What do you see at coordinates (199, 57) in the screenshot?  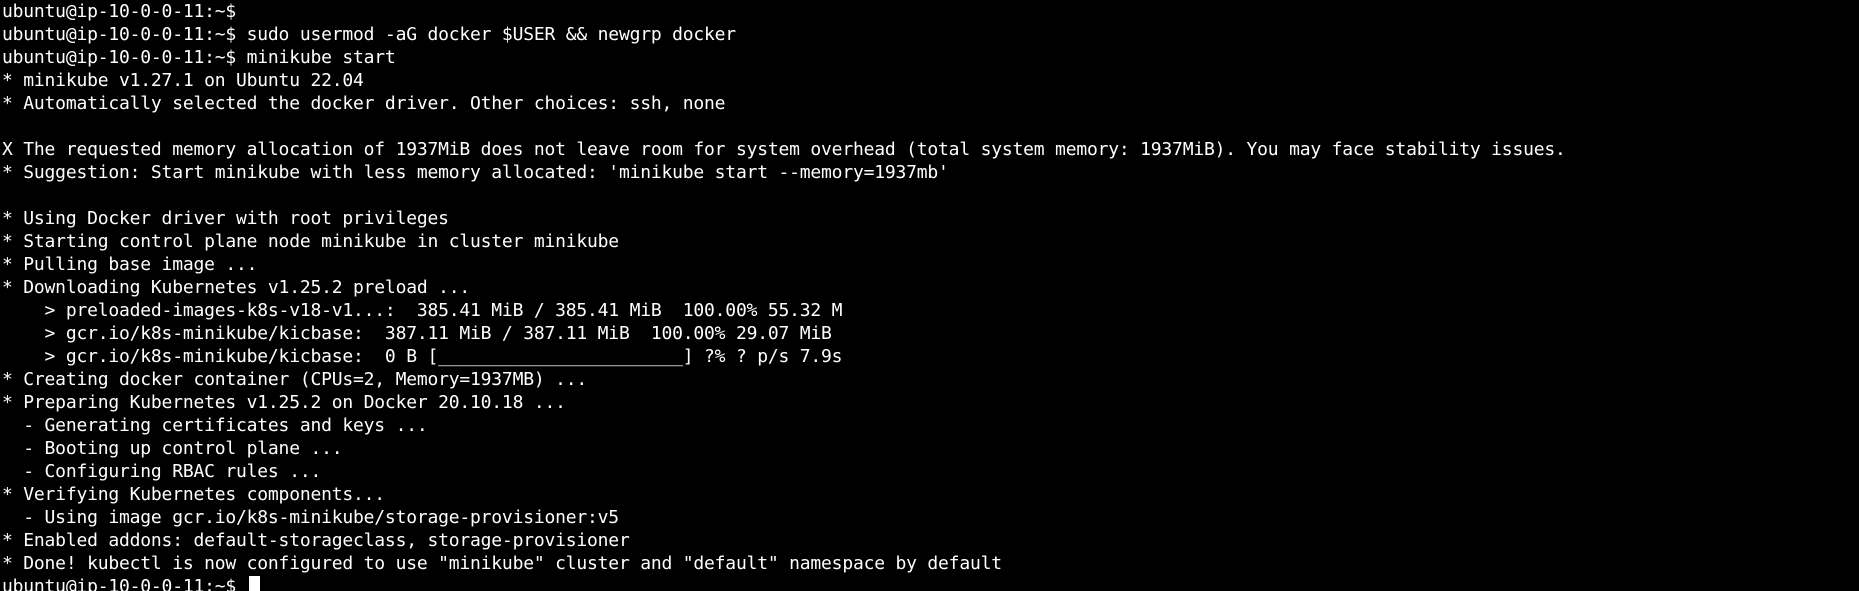 I see `terminal-line: ubuntu@ip-10-0-0-11:~$ minikube start` at bounding box center [199, 57].